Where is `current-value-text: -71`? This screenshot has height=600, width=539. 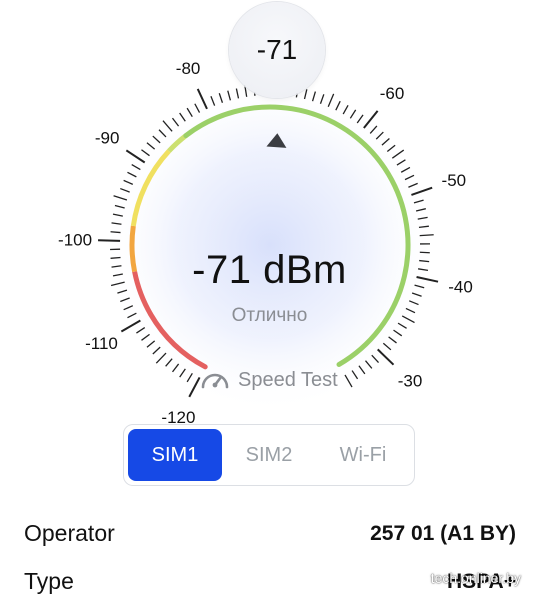 current-value-text: -71 is located at coordinates (277, 49).